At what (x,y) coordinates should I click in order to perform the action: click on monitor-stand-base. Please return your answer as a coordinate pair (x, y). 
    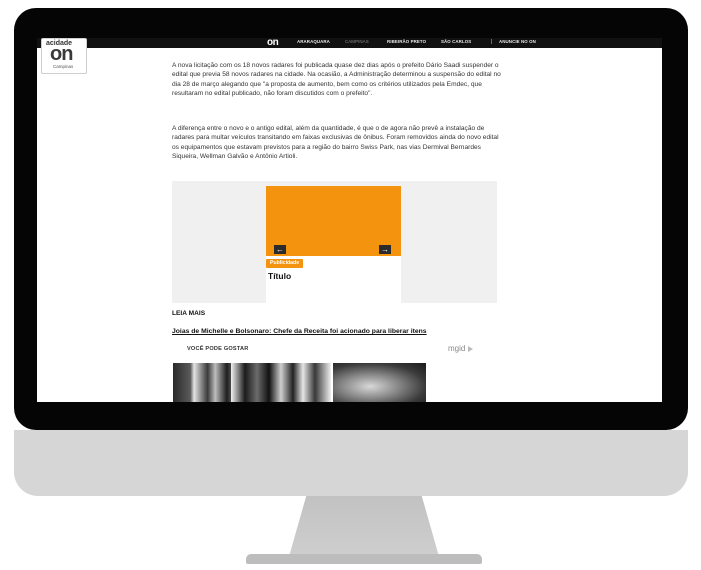
    Looking at the image, I should click on (364, 559).